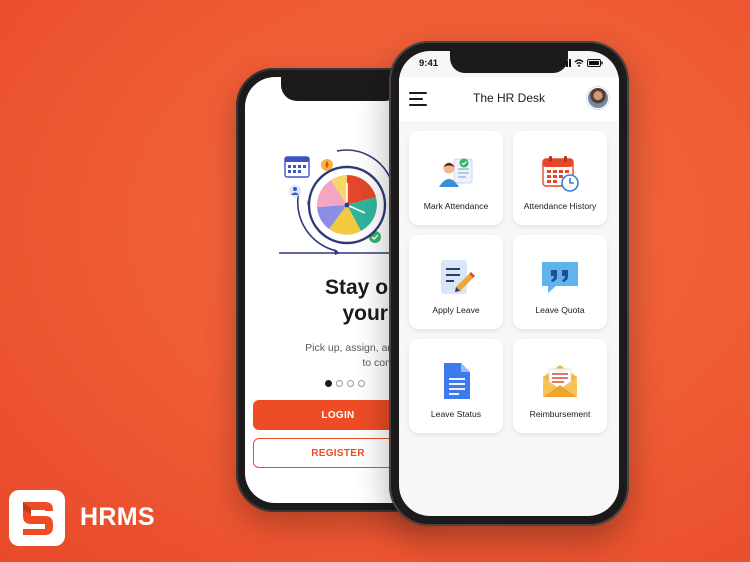 The width and height of the screenshot is (750, 562). Describe the element at coordinates (345, 383) in the screenshot. I see `pagination-dots` at that location.